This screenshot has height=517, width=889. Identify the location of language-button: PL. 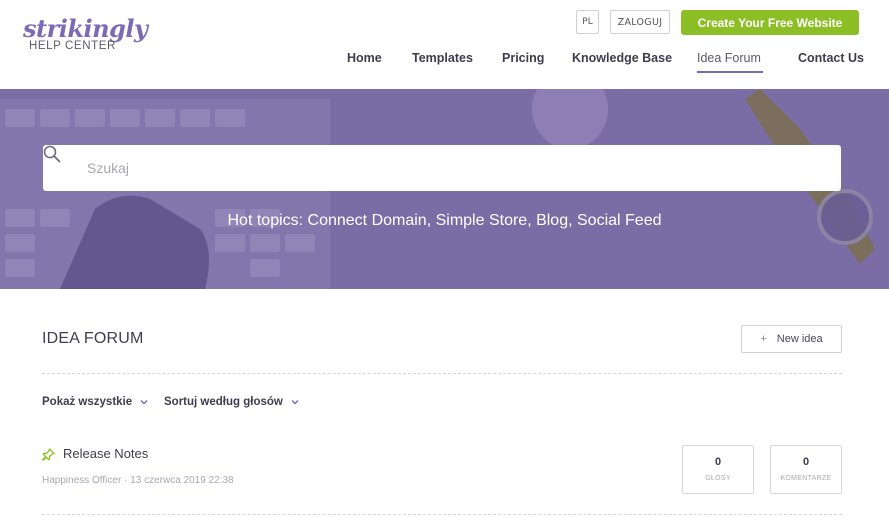
(587, 22).